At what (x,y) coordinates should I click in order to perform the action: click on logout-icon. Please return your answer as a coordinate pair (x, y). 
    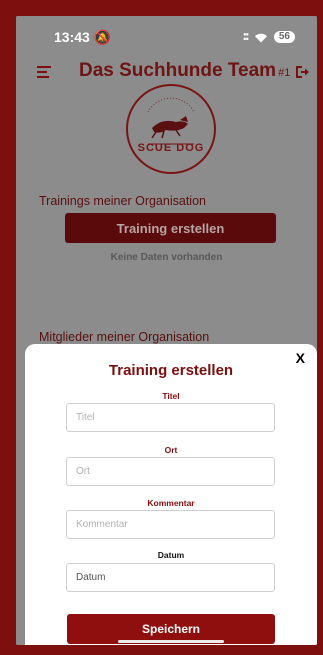
    Looking at the image, I should click on (302, 72).